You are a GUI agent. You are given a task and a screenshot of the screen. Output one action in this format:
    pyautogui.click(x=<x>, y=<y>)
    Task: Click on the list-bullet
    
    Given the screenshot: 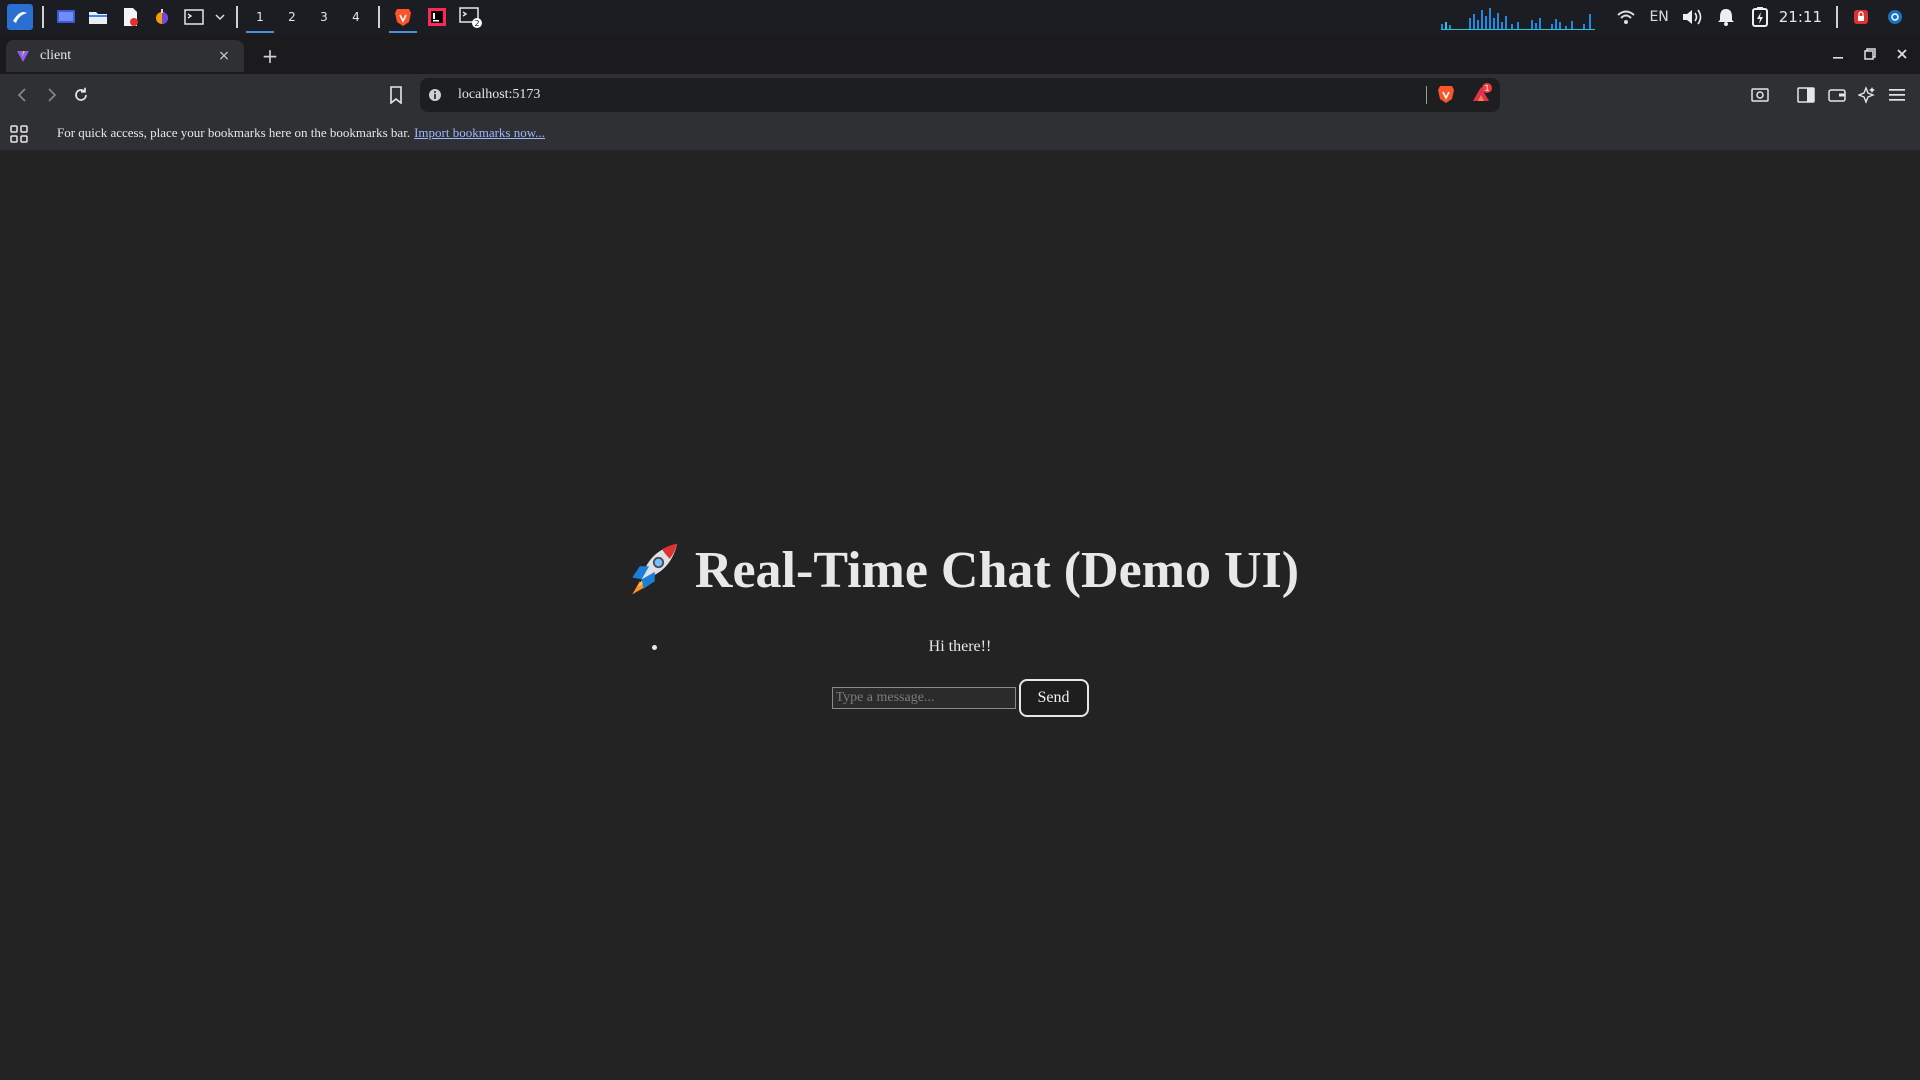 What is the action you would take?
    pyautogui.click(x=654, y=647)
    